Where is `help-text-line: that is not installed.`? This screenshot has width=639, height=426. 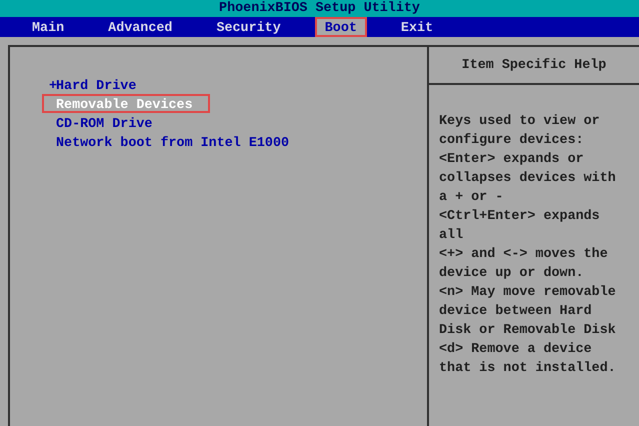 help-text-line: that is not installed. is located at coordinates (528, 369).